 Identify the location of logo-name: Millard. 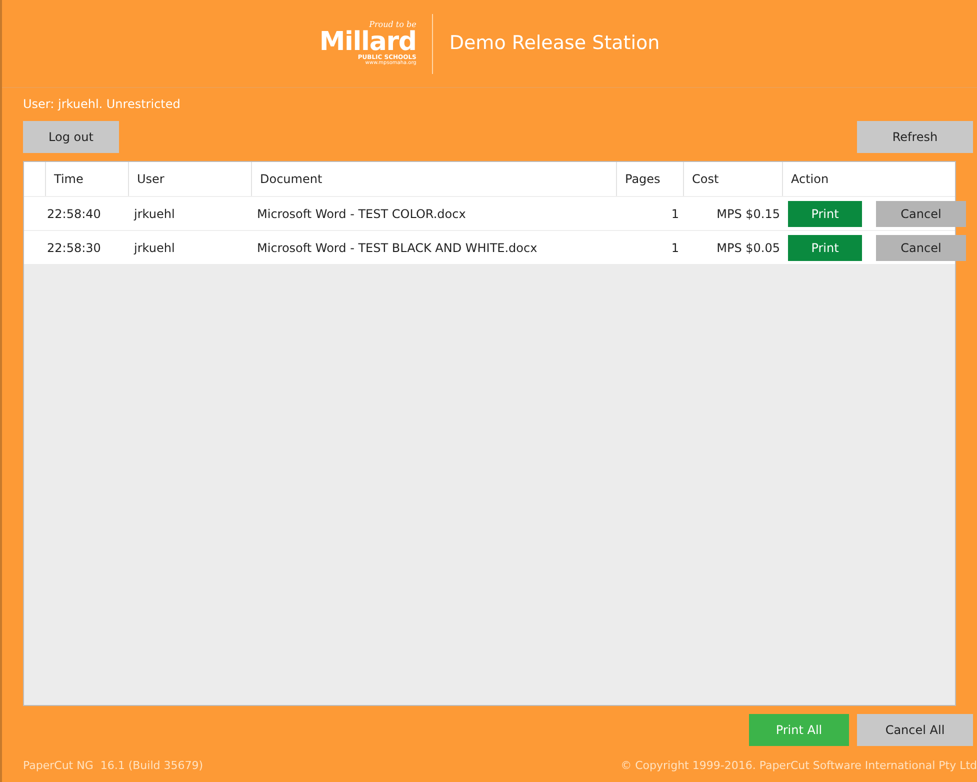
(367, 42).